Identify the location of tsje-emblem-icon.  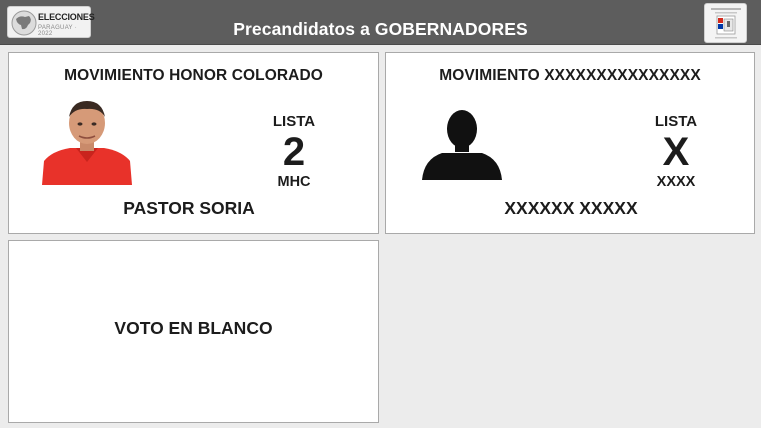
(726, 23).